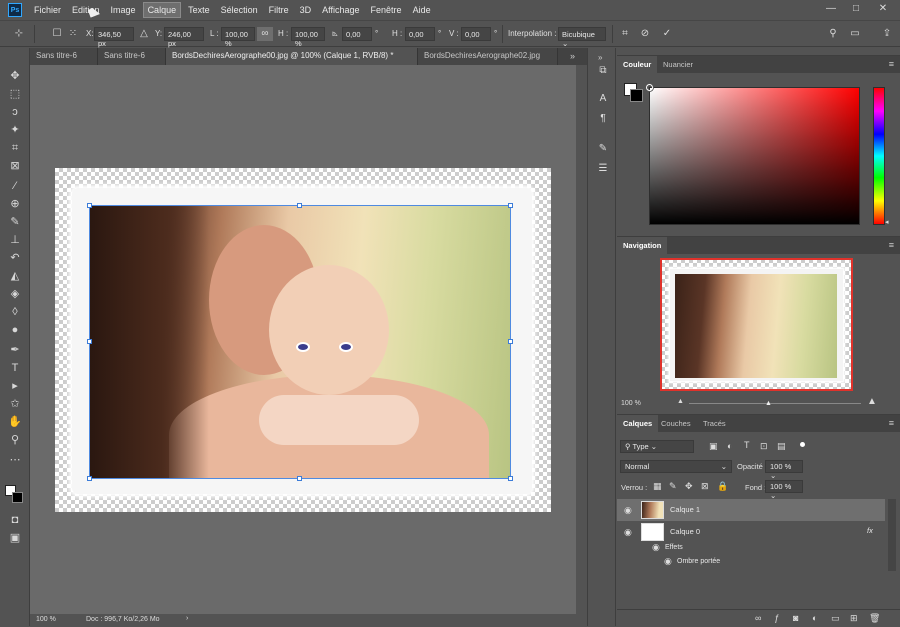 Image resolution: width=900 pixels, height=627 pixels. Describe the element at coordinates (784, 490) in the screenshot. I see `fill-field: 100 % ⌄` at that location.